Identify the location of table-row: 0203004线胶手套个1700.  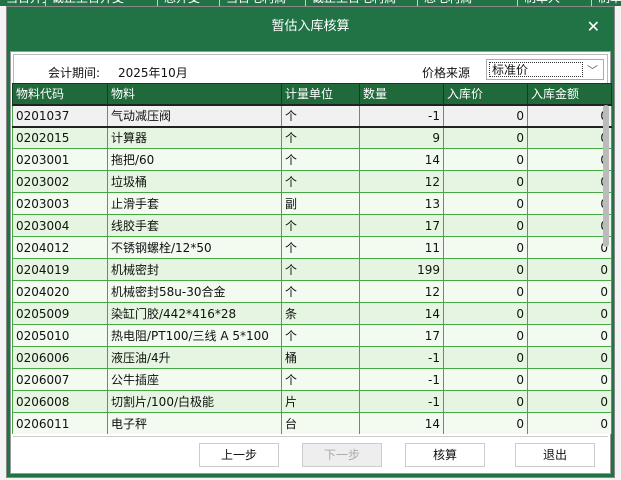
(312, 225).